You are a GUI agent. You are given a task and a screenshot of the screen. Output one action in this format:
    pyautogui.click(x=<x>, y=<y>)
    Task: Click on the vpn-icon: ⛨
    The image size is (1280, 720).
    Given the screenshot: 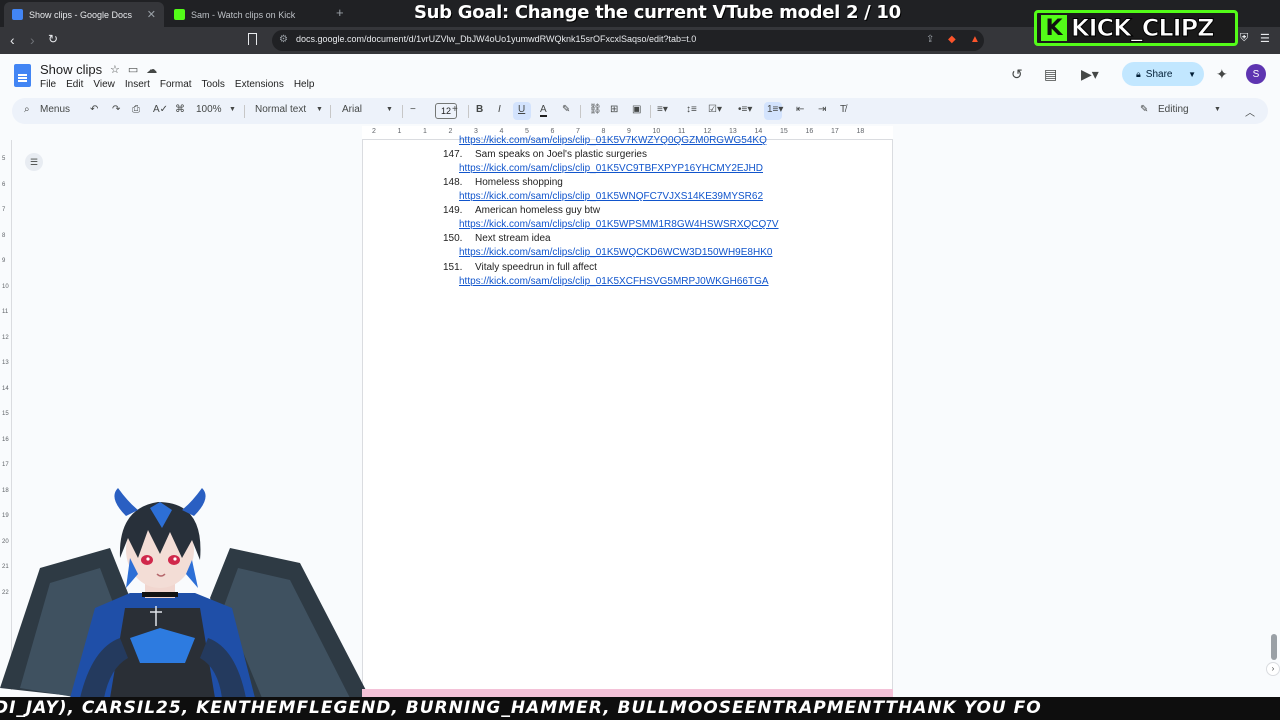 What is the action you would take?
    pyautogui.click(x=1244, y=38)
    